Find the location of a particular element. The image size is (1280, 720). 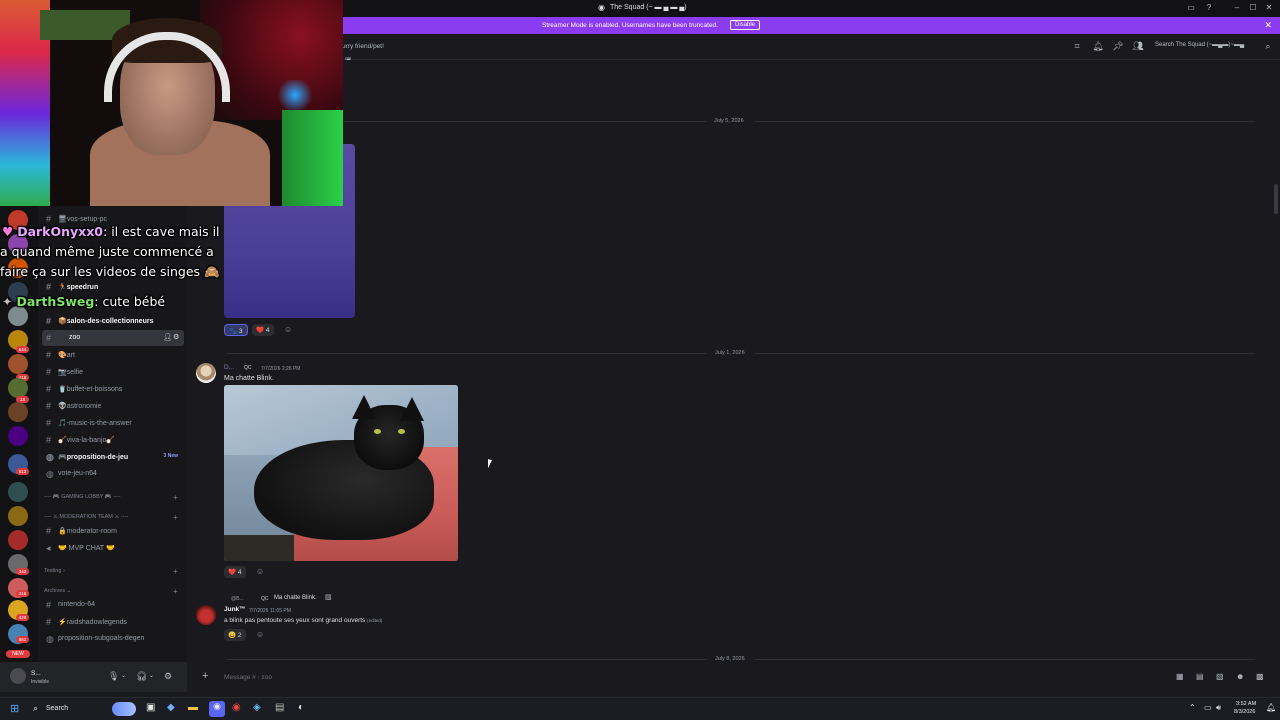

gear-icon: ⚙ is located at coordinates (176, 337).